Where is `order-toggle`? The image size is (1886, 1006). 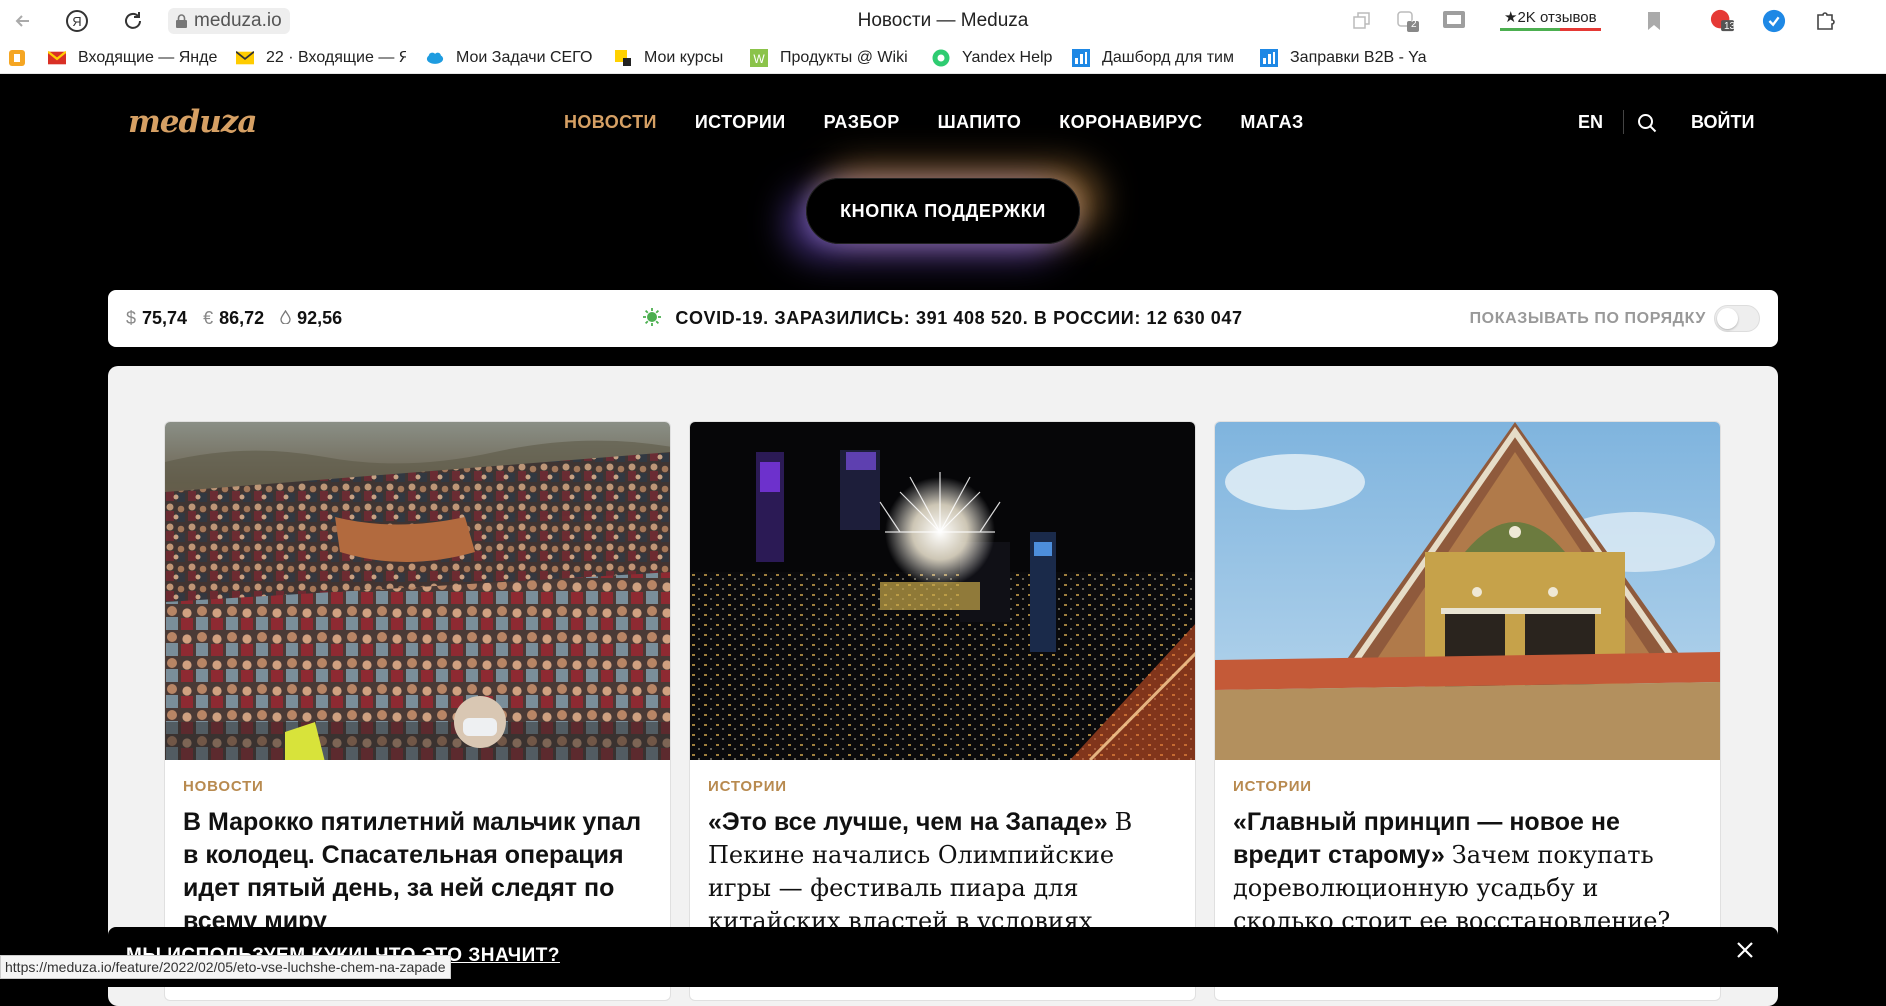 order-toggle is located at coordinates (1737, 318).